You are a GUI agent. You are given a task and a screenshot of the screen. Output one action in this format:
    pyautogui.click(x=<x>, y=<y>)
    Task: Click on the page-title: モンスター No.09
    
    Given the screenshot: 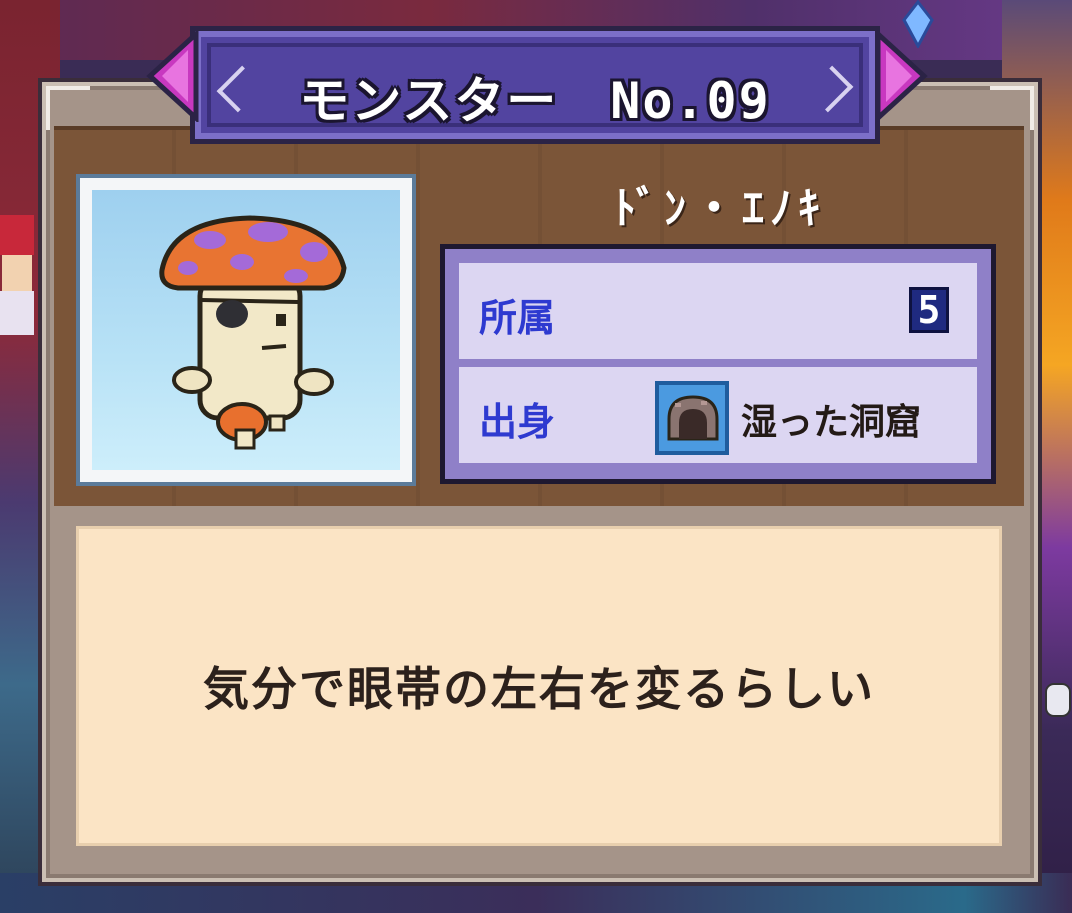 What is the action you would take?
    pyautogui.click(x=535, y=101)
    